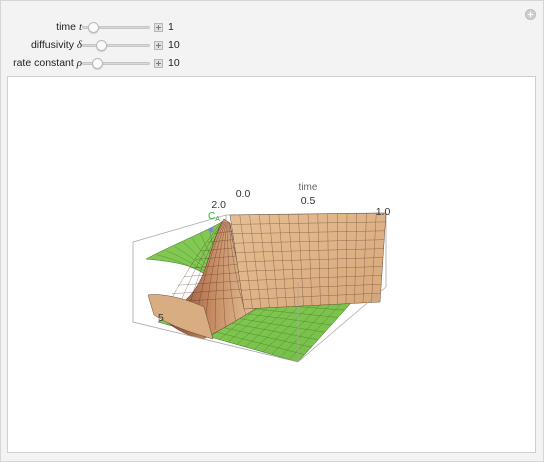  What do you see at coordinates (116, 63) in the screenshot?
I see `rate-constant-slider` at bounding box center [116, 63].